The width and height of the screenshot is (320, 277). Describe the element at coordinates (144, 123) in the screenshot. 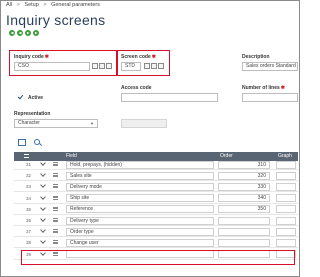

I see `disabled-field` at that location.